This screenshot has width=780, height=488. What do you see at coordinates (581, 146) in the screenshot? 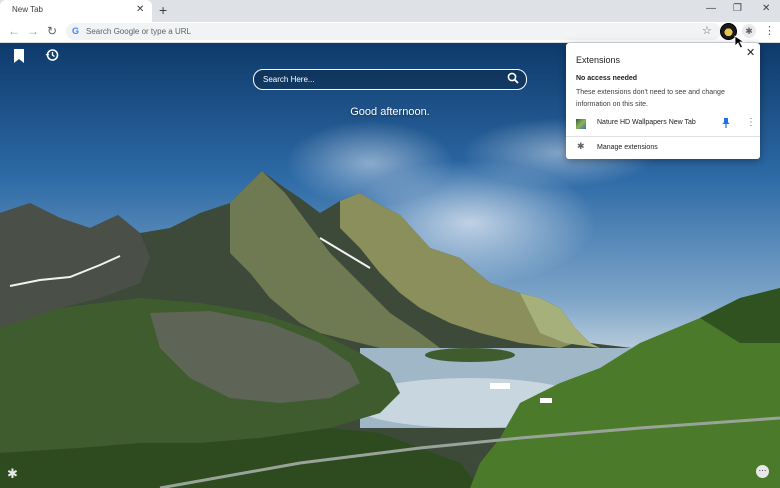
I see `manage-gear-icon: ✱` at bounding box center [581, 146].